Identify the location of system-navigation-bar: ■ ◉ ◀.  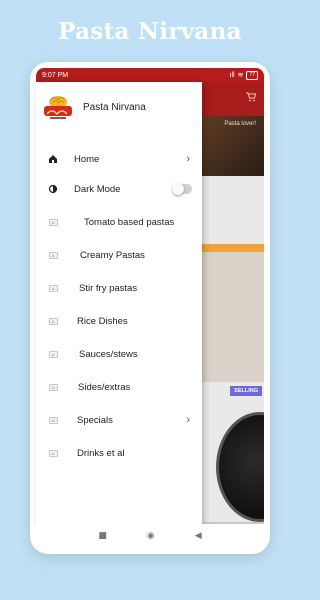
(150, 536).